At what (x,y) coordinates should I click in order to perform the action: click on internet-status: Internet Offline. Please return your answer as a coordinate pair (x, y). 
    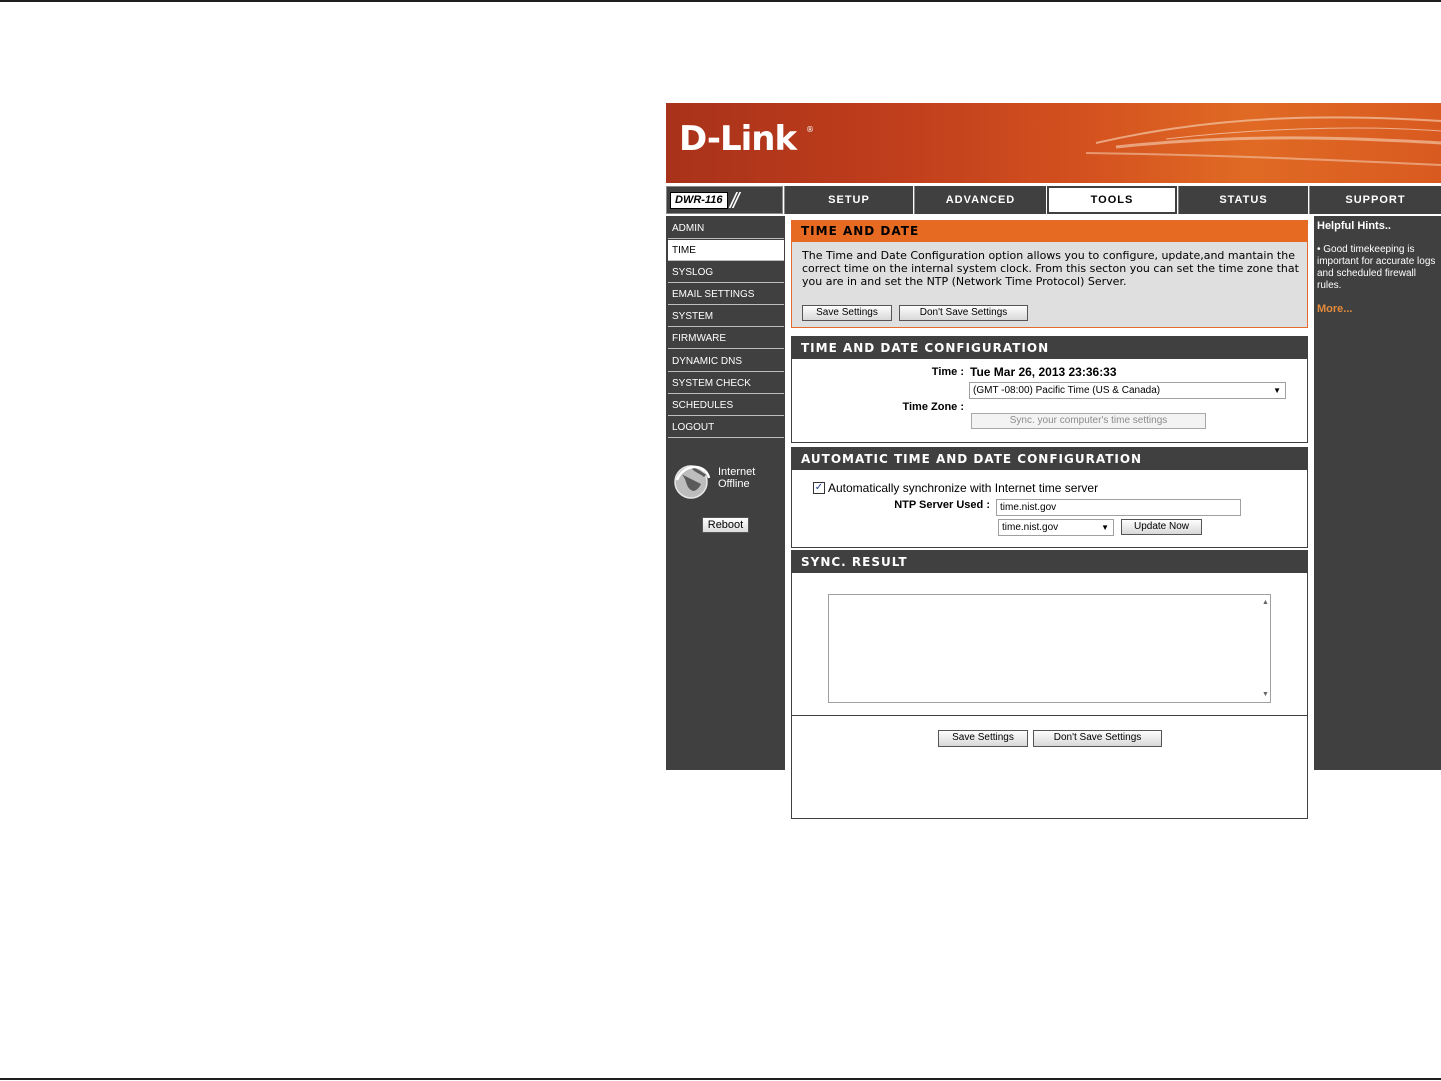
    Looking at the image, I should click on (736, 478).